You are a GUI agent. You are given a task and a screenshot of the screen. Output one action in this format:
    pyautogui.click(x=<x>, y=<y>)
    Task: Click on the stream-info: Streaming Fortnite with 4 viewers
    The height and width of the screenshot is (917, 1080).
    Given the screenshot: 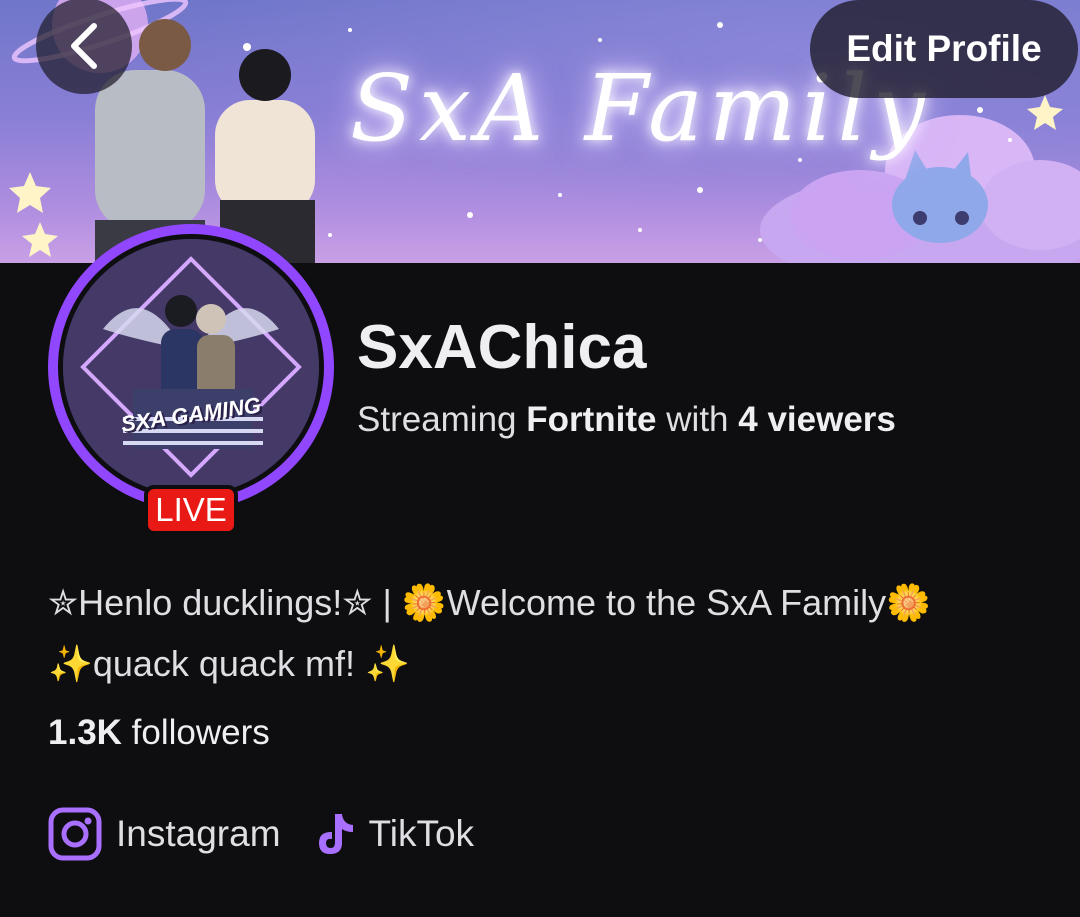 What is the action you would take?
    pyautogui.click(x=626, y=420)
    